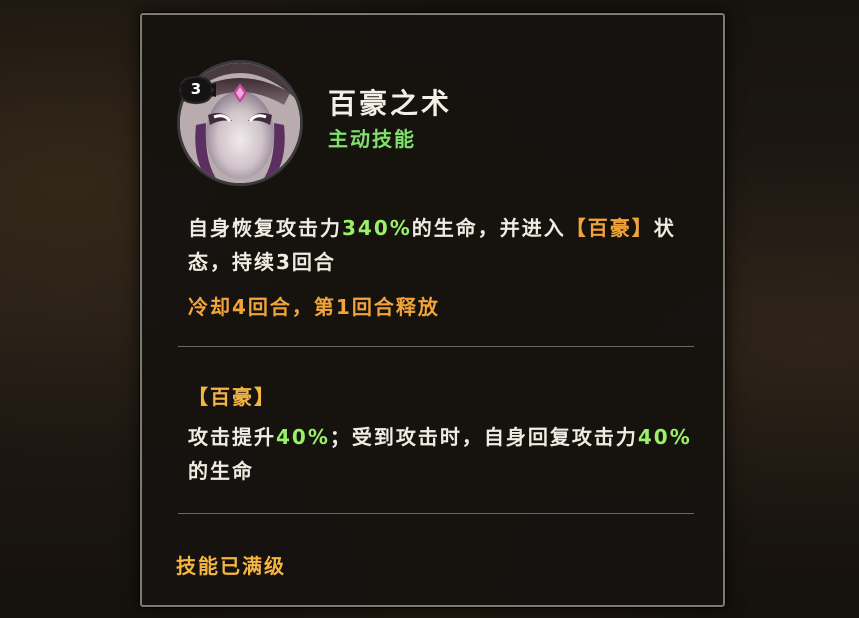 The height and width of the screenshot is (618, 859). What do you see at coordinates (443, 454) in the screenshot?
I see `effect-description: 攻击提升40%；受到攻击时，自身回复攻击力40%的生命` at bounding box center [443, 454].